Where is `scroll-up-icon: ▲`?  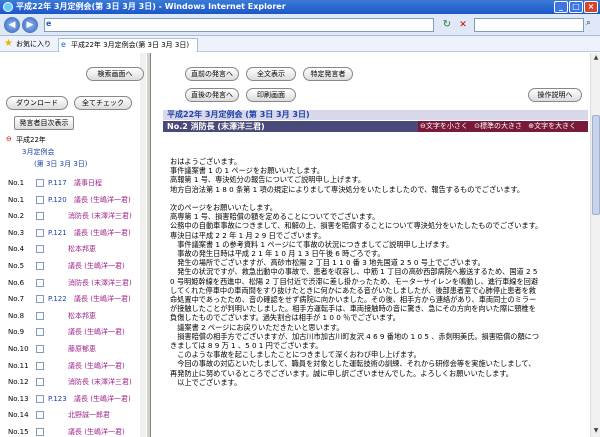 scroll-up-icon: ▲ is located at coordinates (596, 58).